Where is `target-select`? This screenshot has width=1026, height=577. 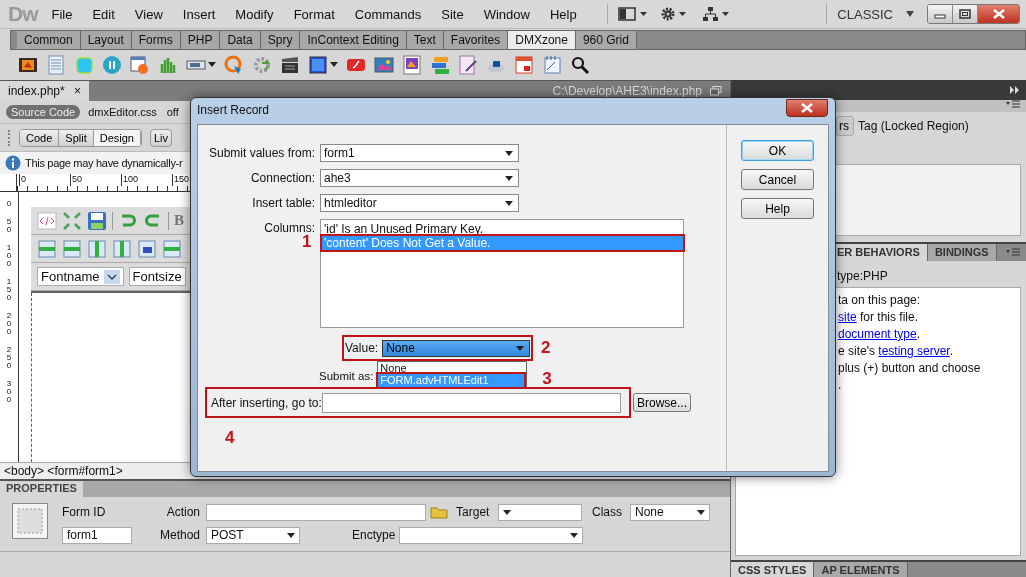 target-select is located at coordinates (540, 512).